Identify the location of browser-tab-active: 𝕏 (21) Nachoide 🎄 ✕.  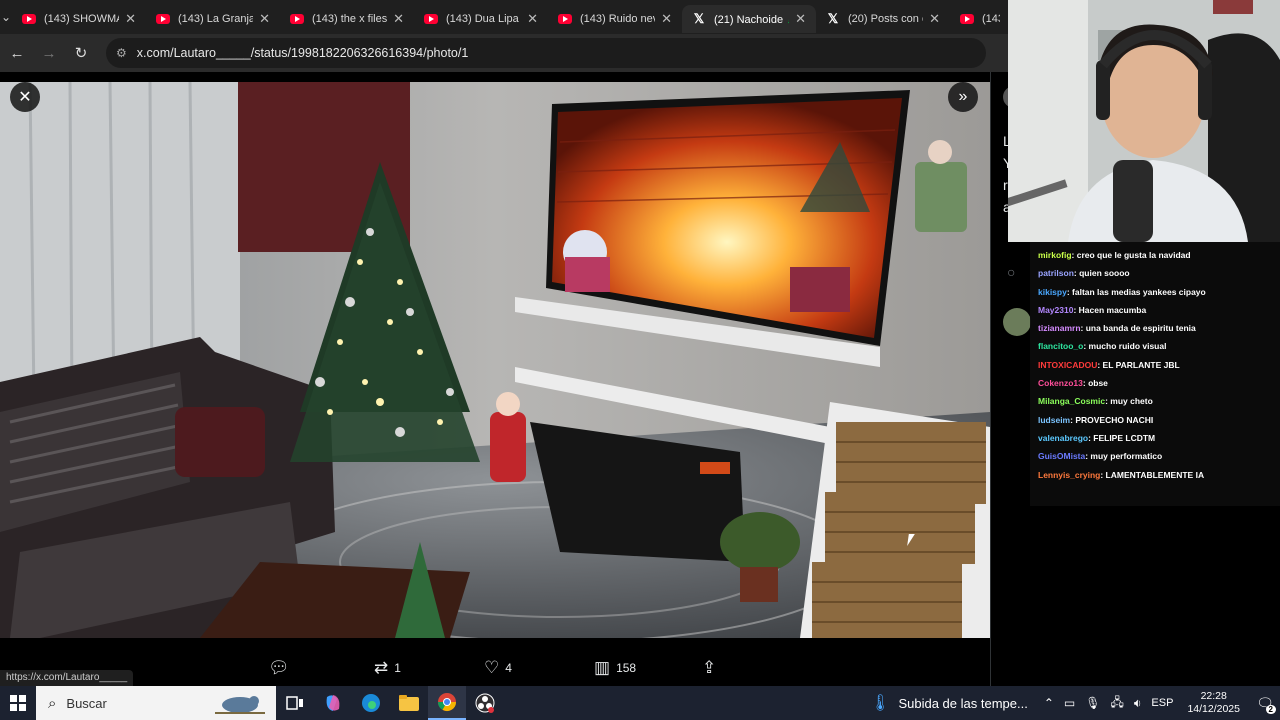
(749, 19).